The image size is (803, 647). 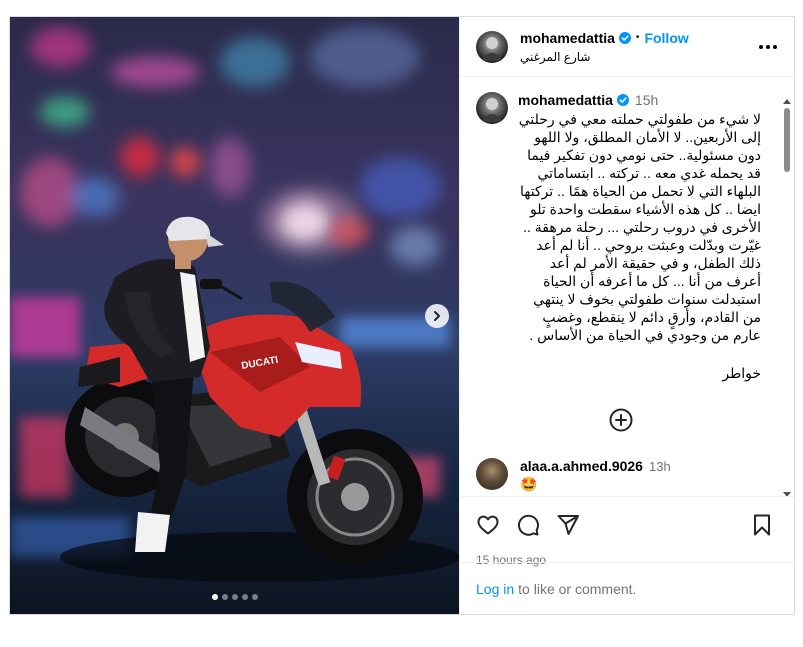 I want to click on author-username: mohamedattia, so click(x=567, y=38).